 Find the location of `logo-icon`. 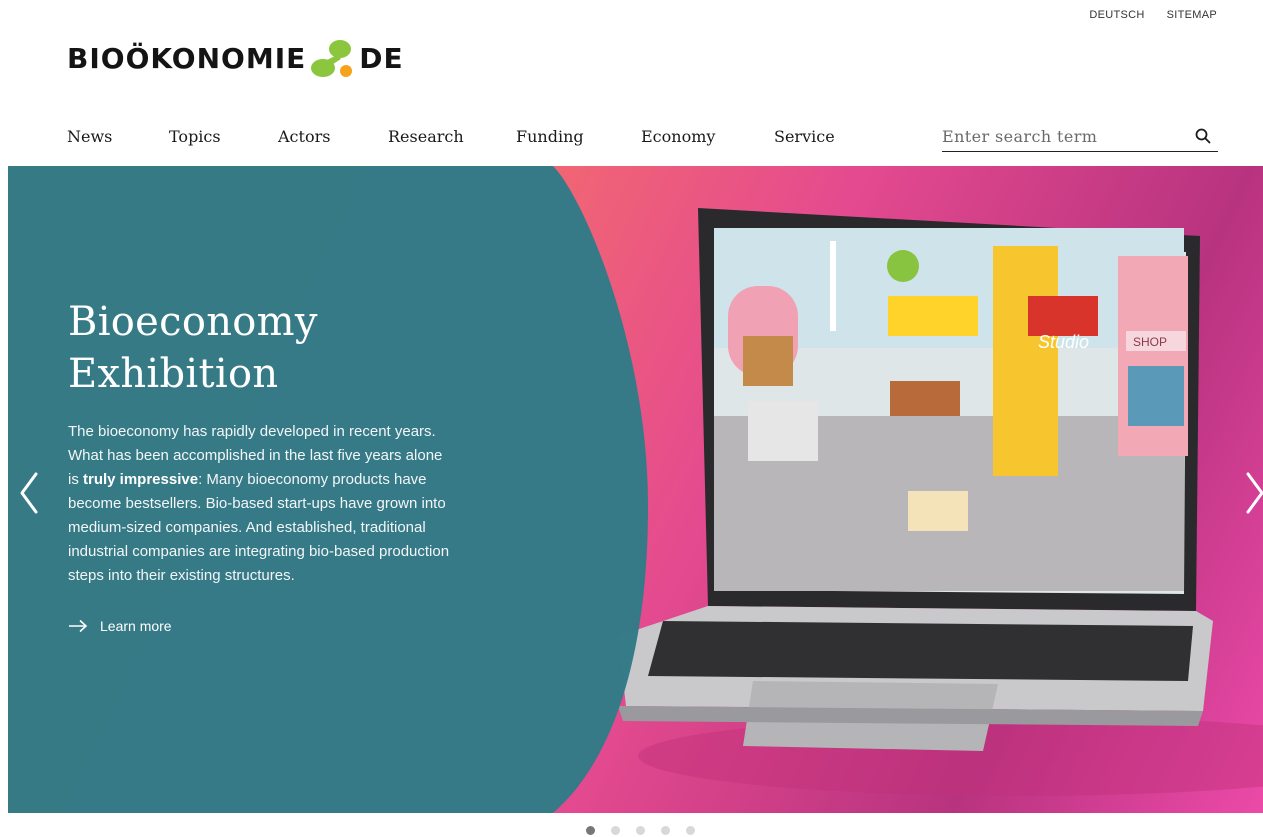

logo-icon is located at coordinates (332, 58).